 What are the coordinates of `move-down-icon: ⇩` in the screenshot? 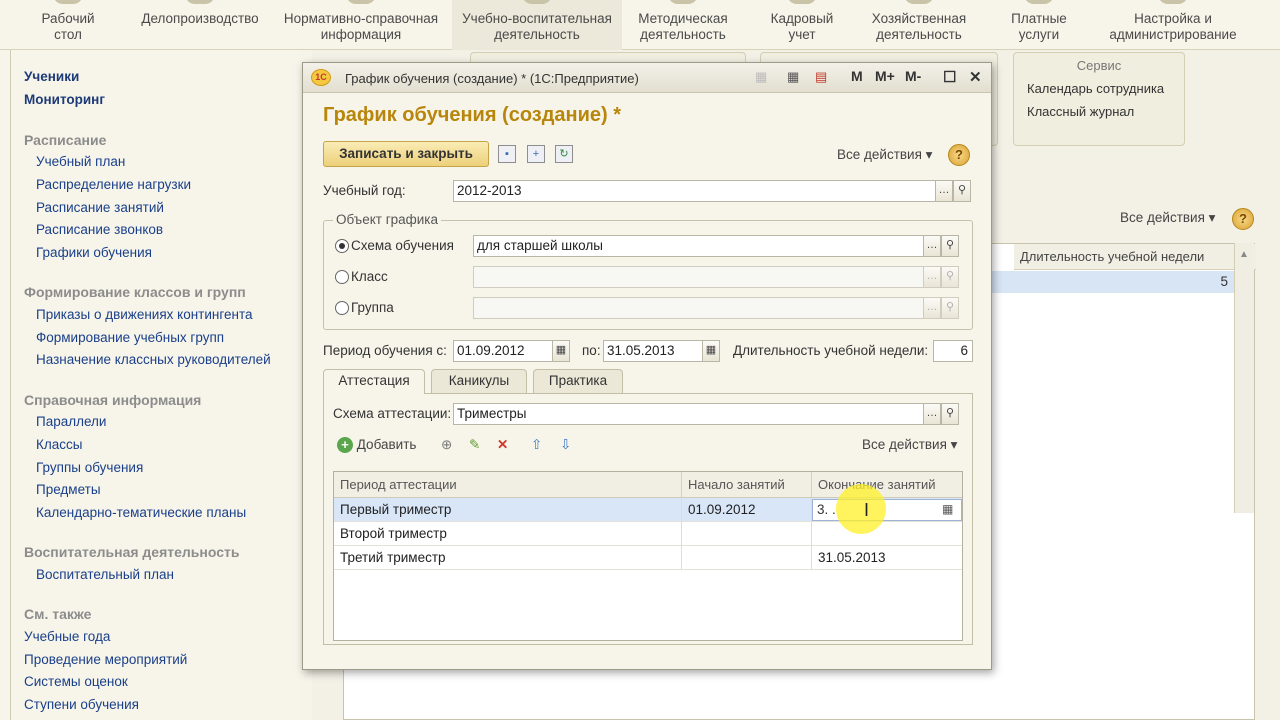 It's located at (565, 445).